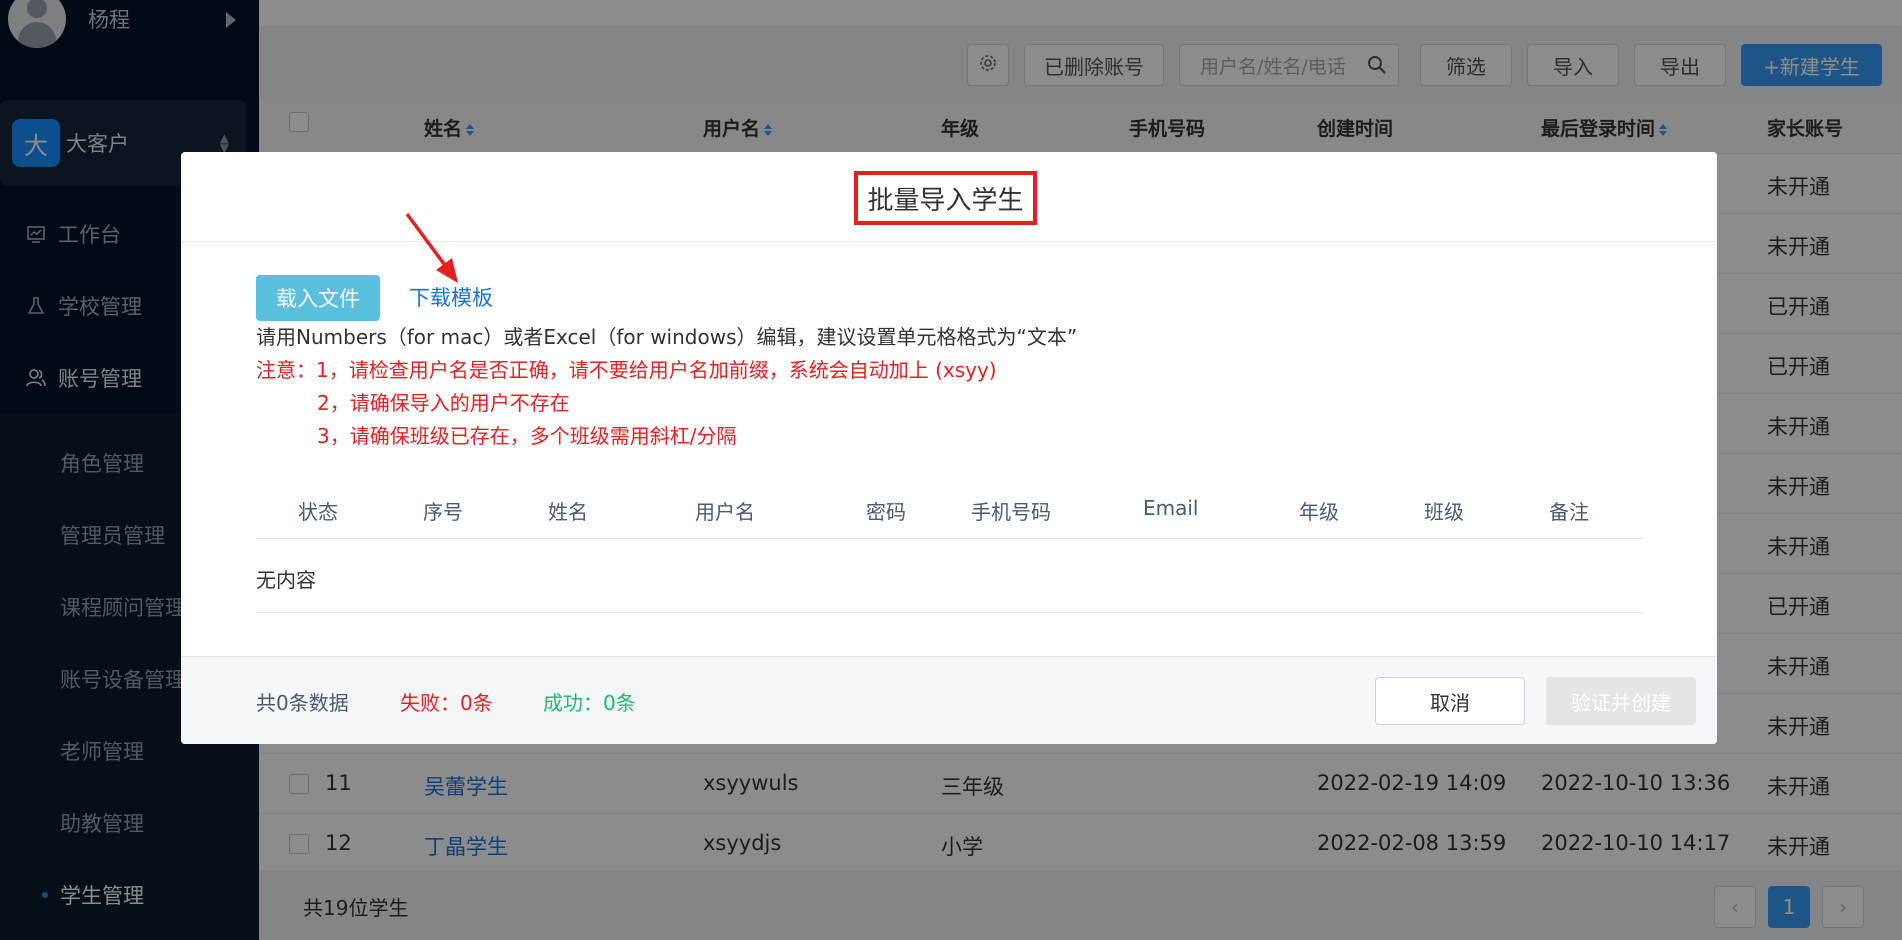 This screenshot has height=940, width=1902. I want to click on import-table-header: 状态 序号 姓名 用户名 密码 手机号码 Email 年级 班级 备注, so click(950, 512).